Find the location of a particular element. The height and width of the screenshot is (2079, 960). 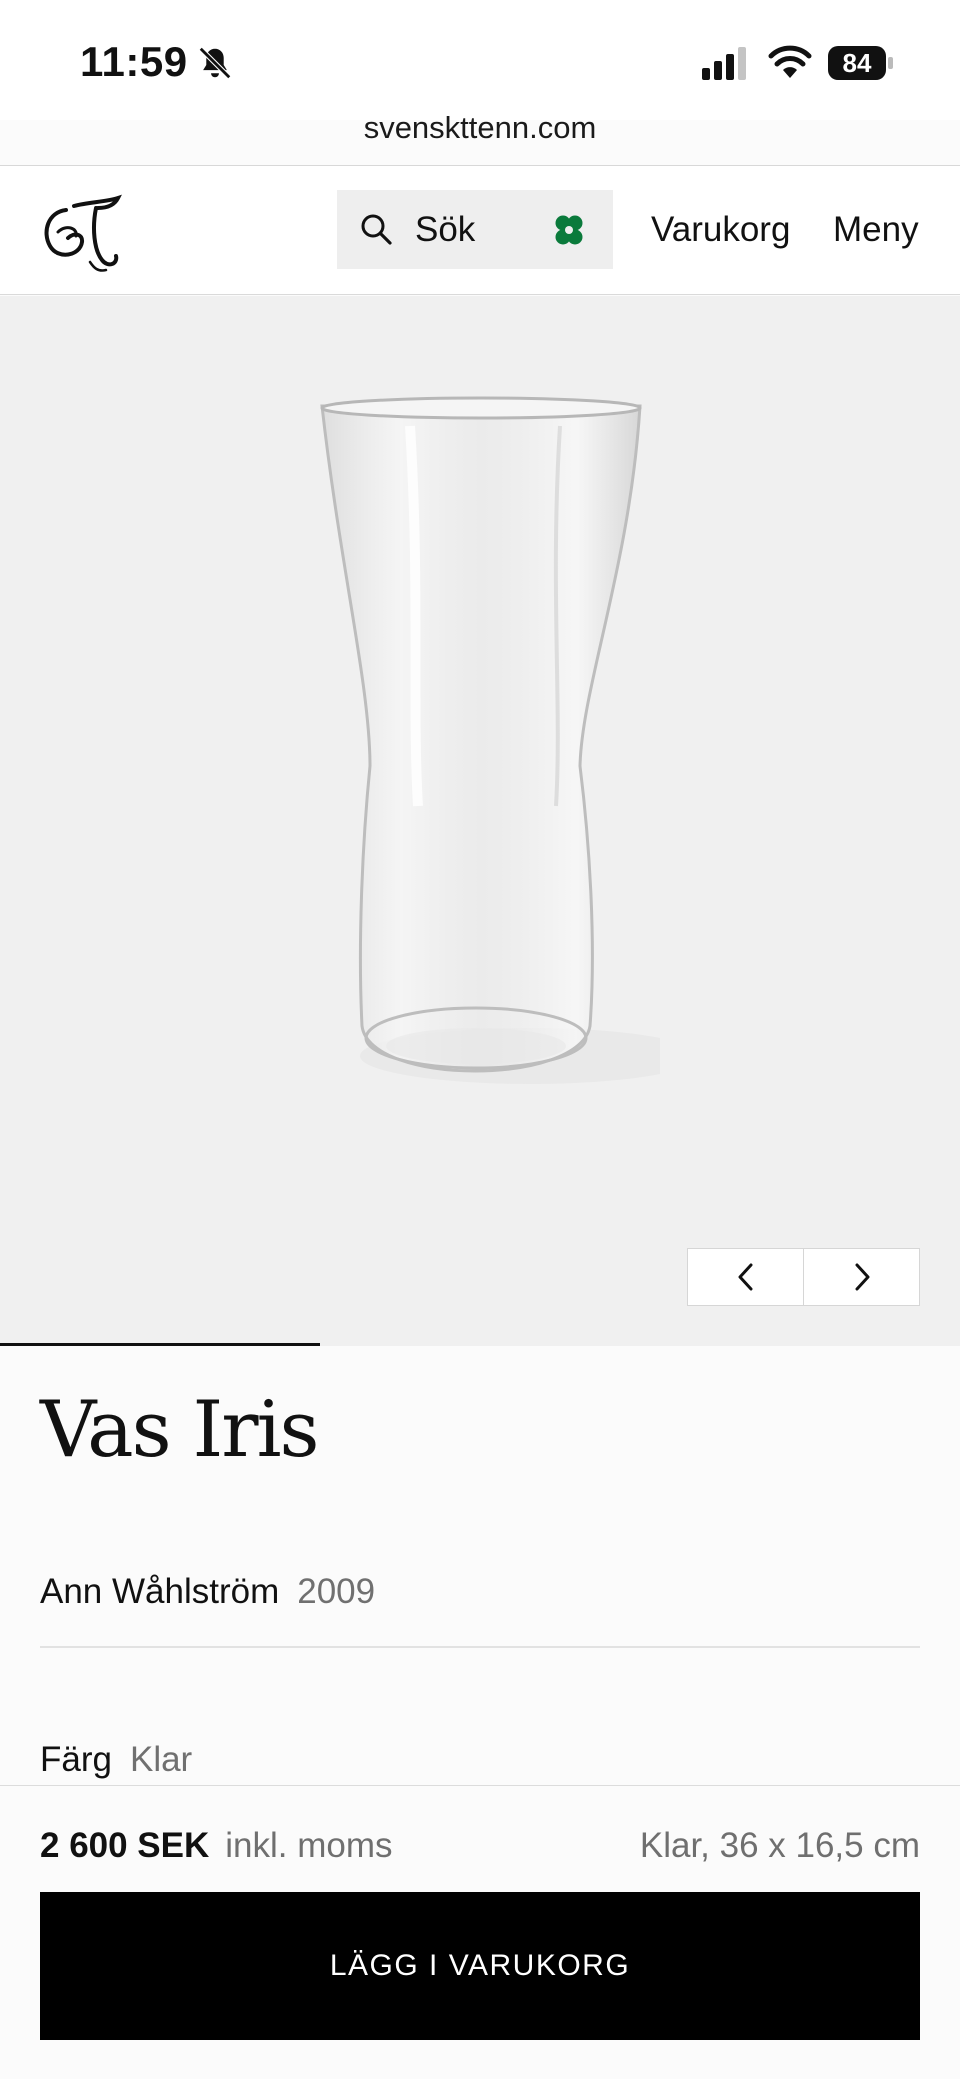

design-year: 2009 is located at coordinates (336, 1591).